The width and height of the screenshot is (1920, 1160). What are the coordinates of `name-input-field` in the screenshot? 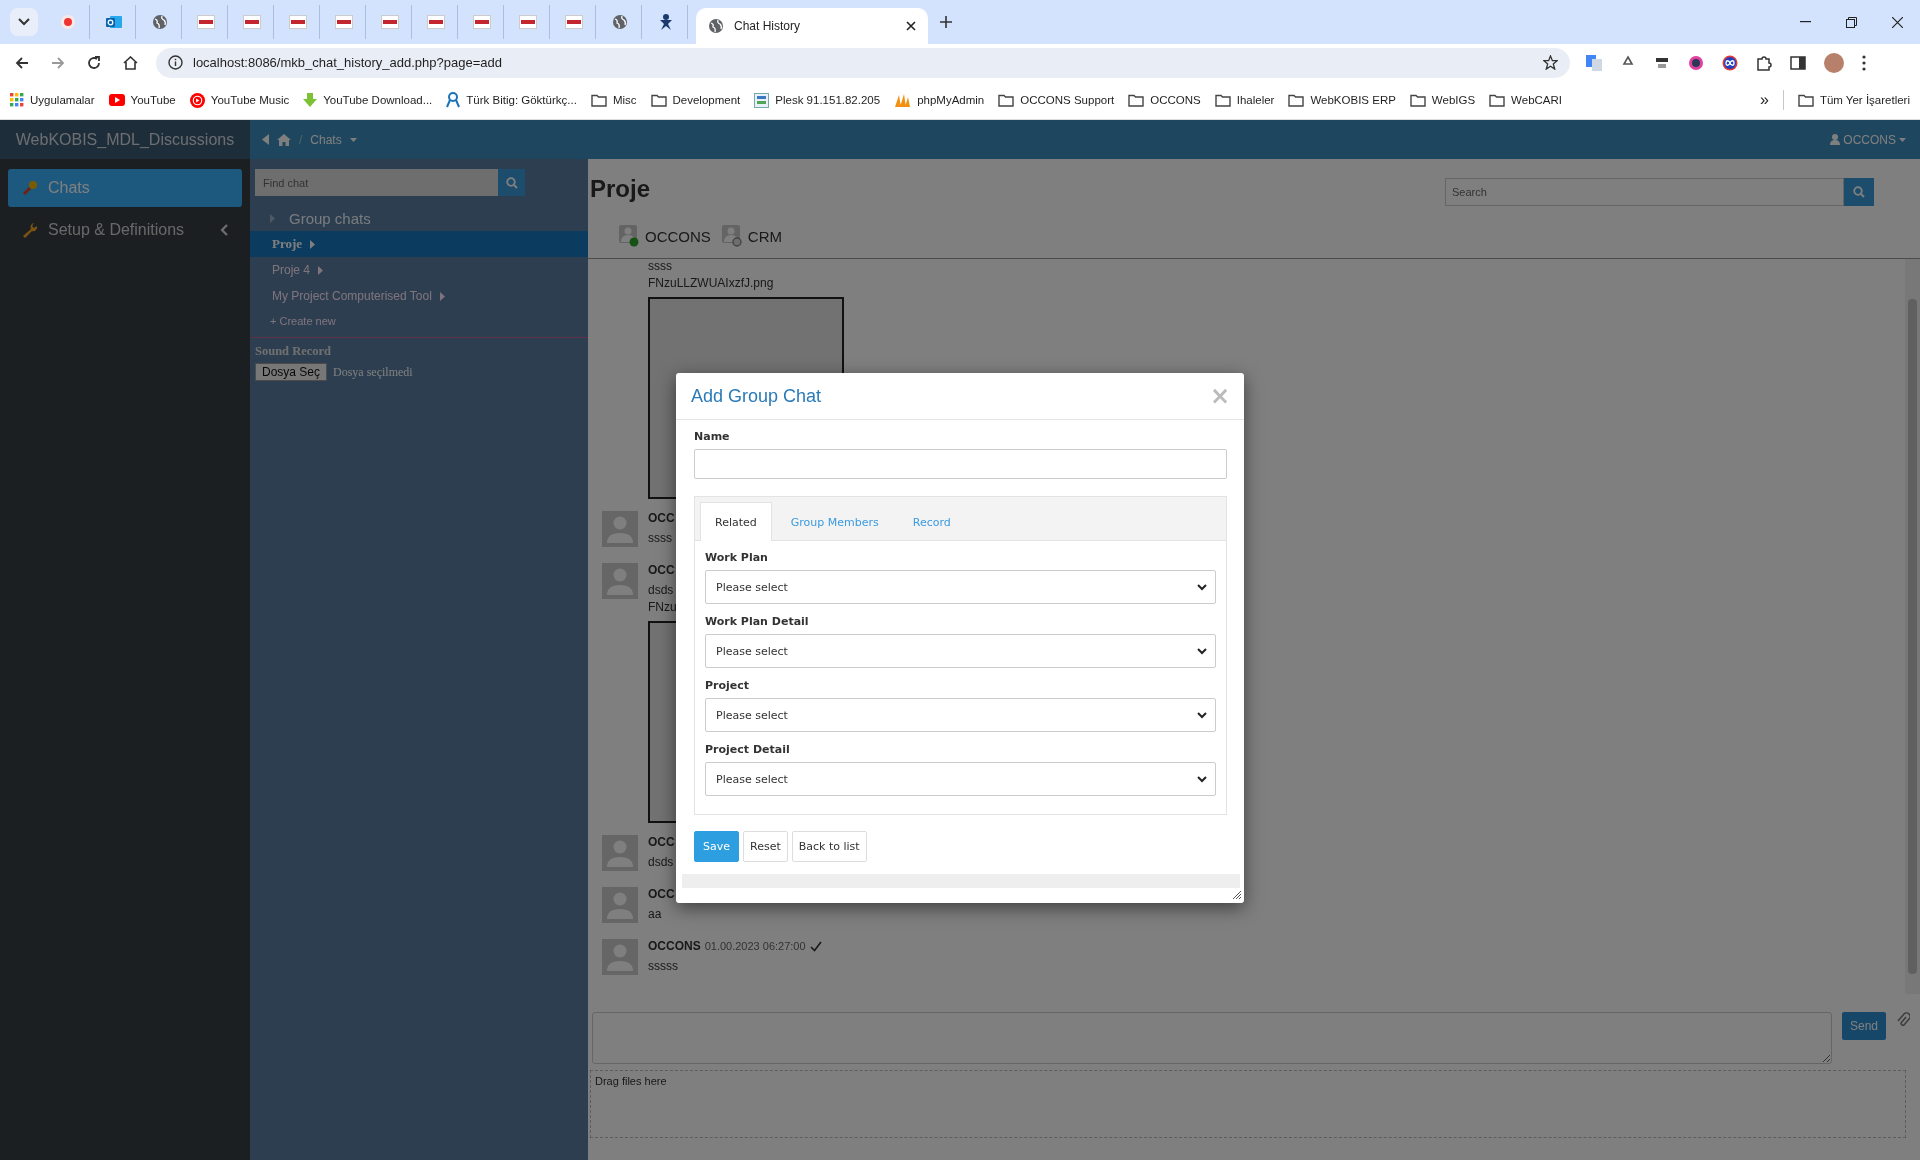 It's located at (960, 464).